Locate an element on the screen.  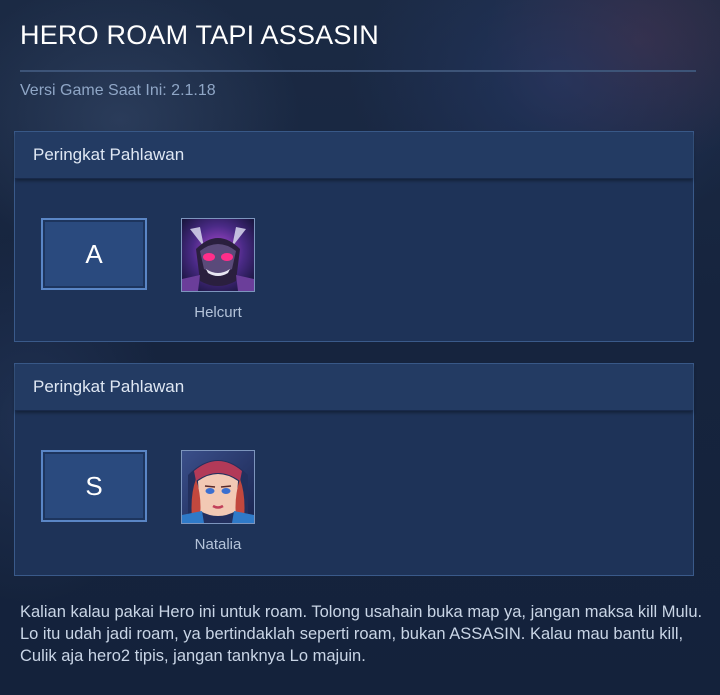
hero-card-helcurt: Helcurt is located at coordinates (218, 269).